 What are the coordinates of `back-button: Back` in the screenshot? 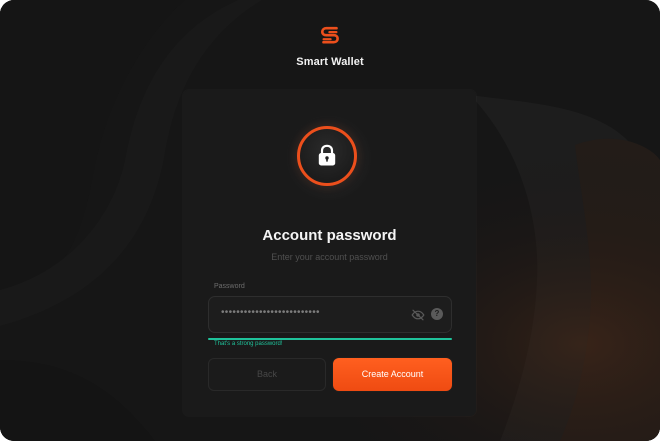 It's located at (267, 374).